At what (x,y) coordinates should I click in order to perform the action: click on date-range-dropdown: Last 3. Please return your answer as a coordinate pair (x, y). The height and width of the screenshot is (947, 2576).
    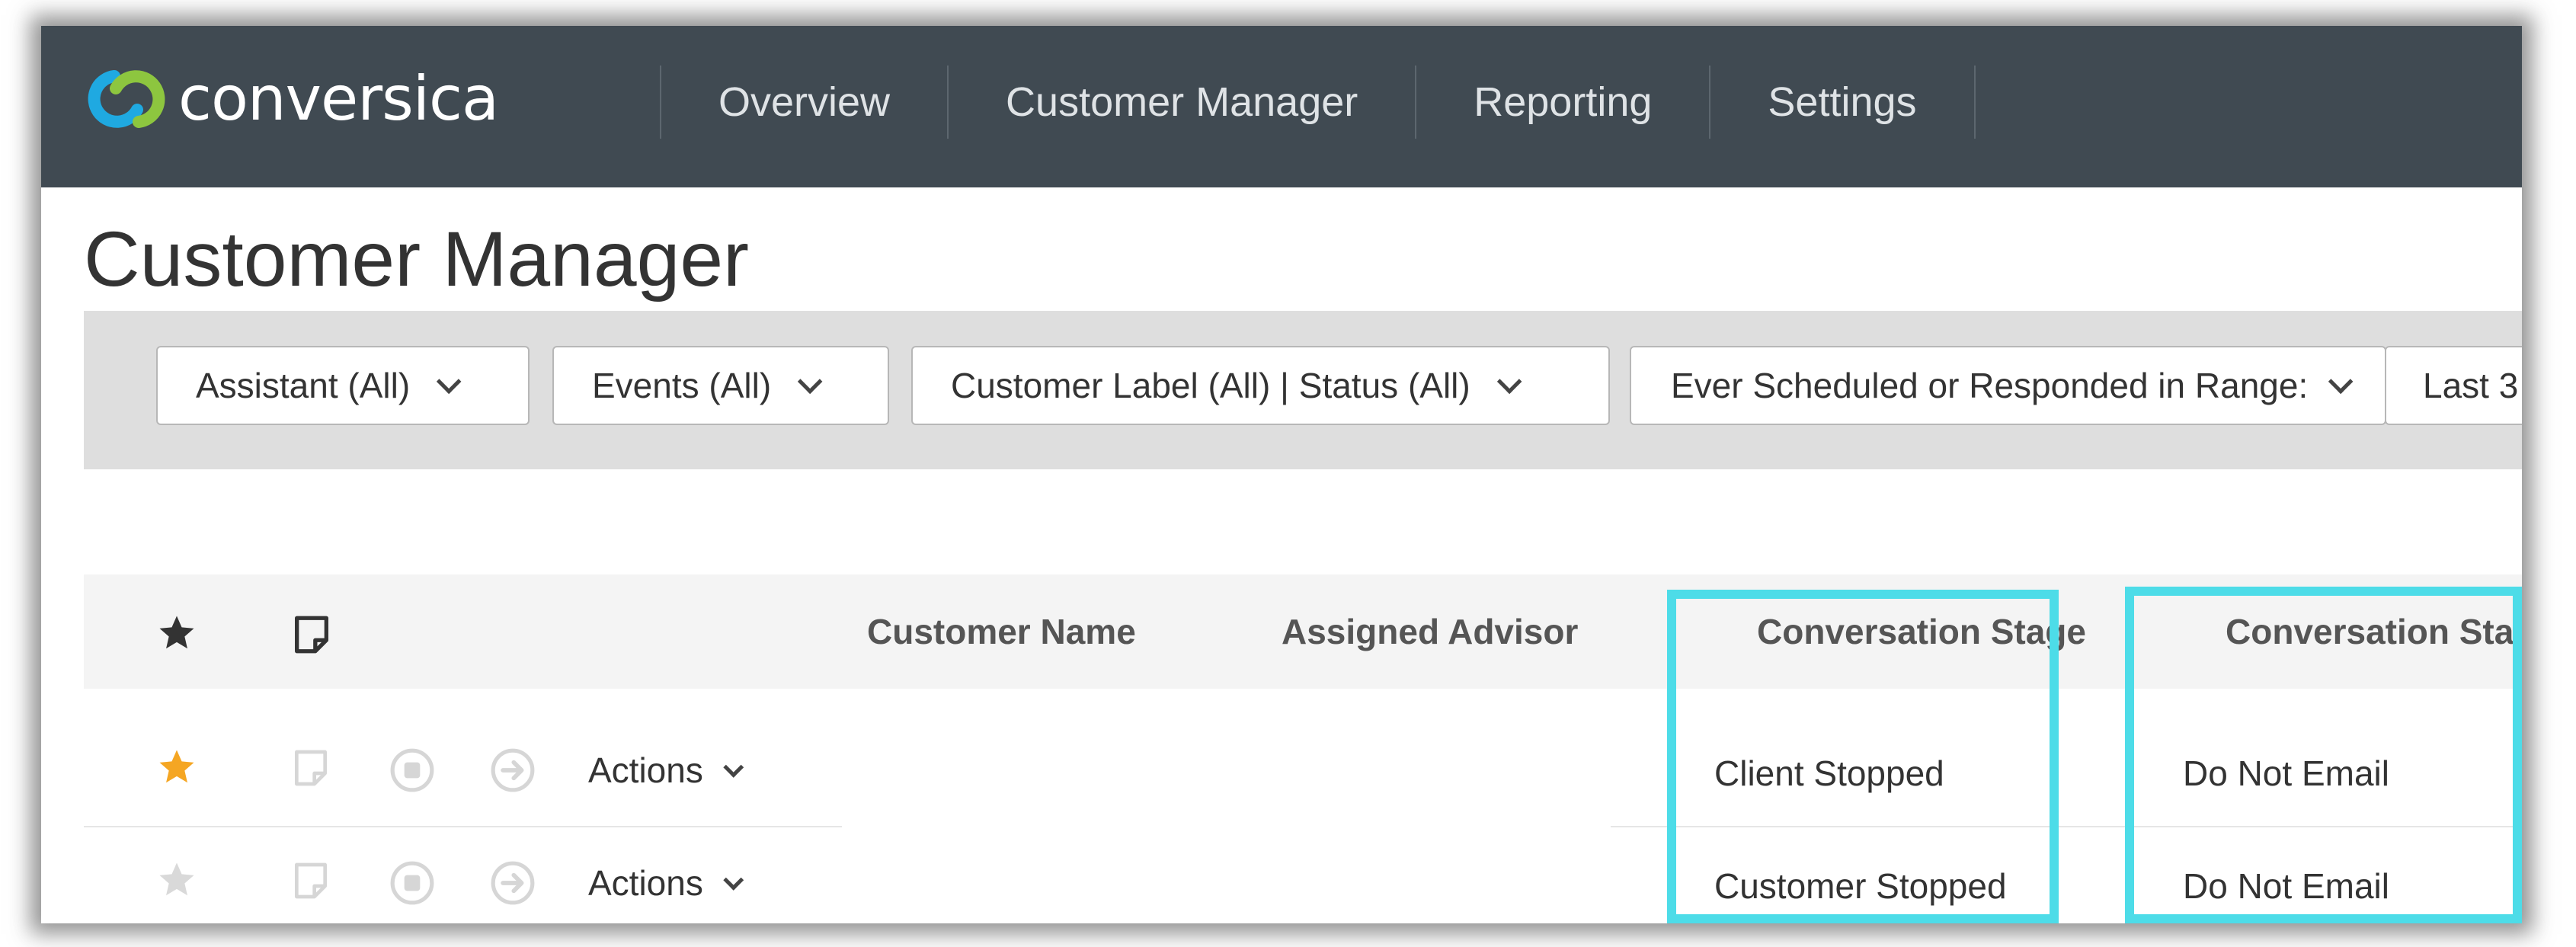
    Looking at the image, I should click on (2453, 385).